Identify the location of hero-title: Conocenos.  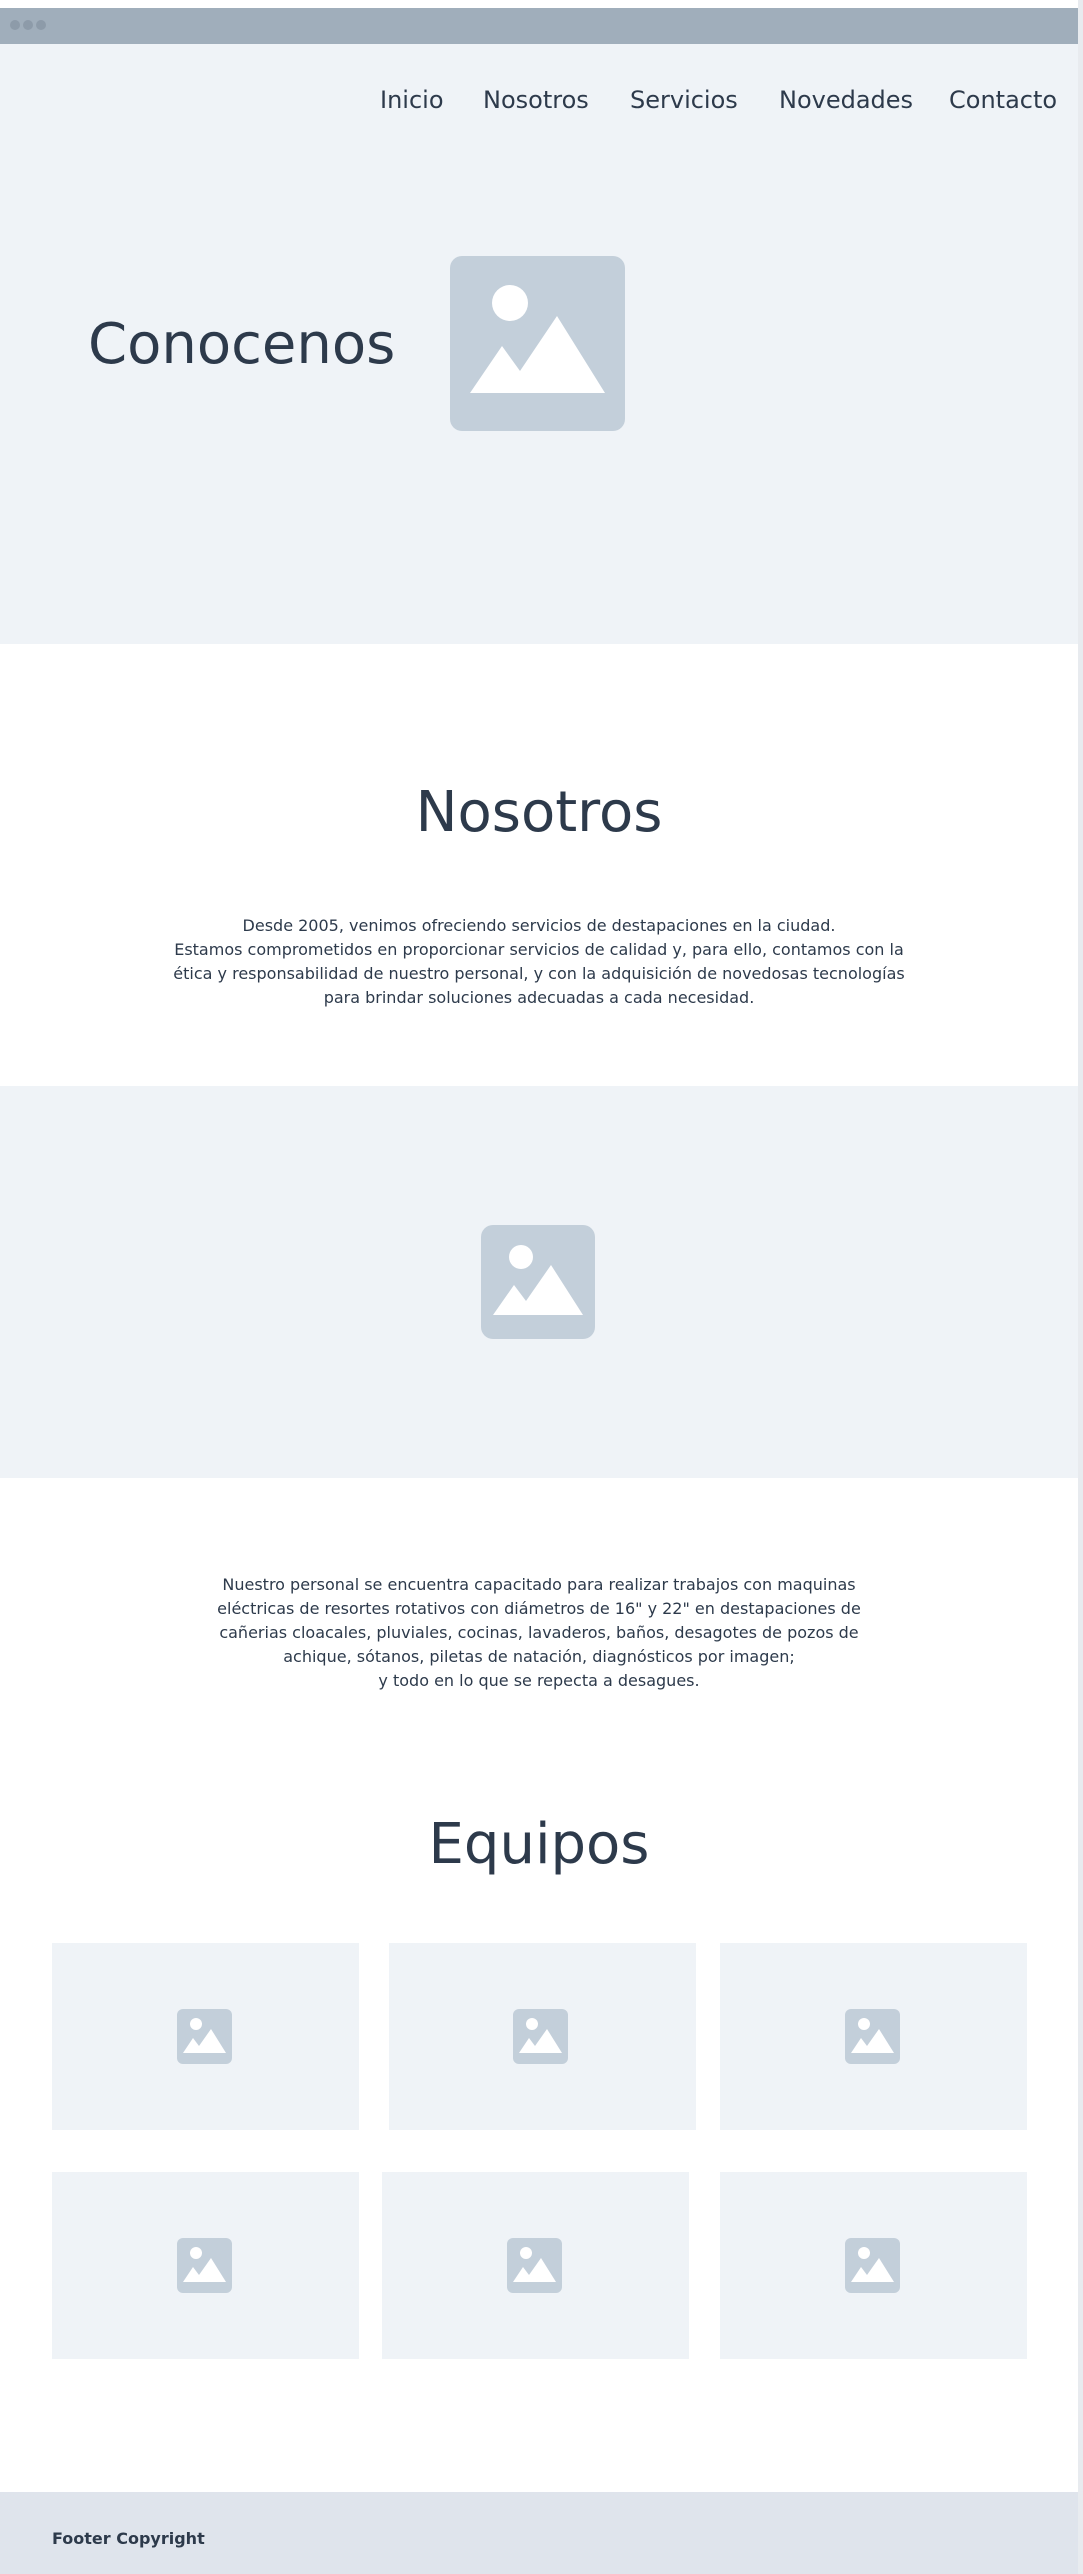
(242, 344).